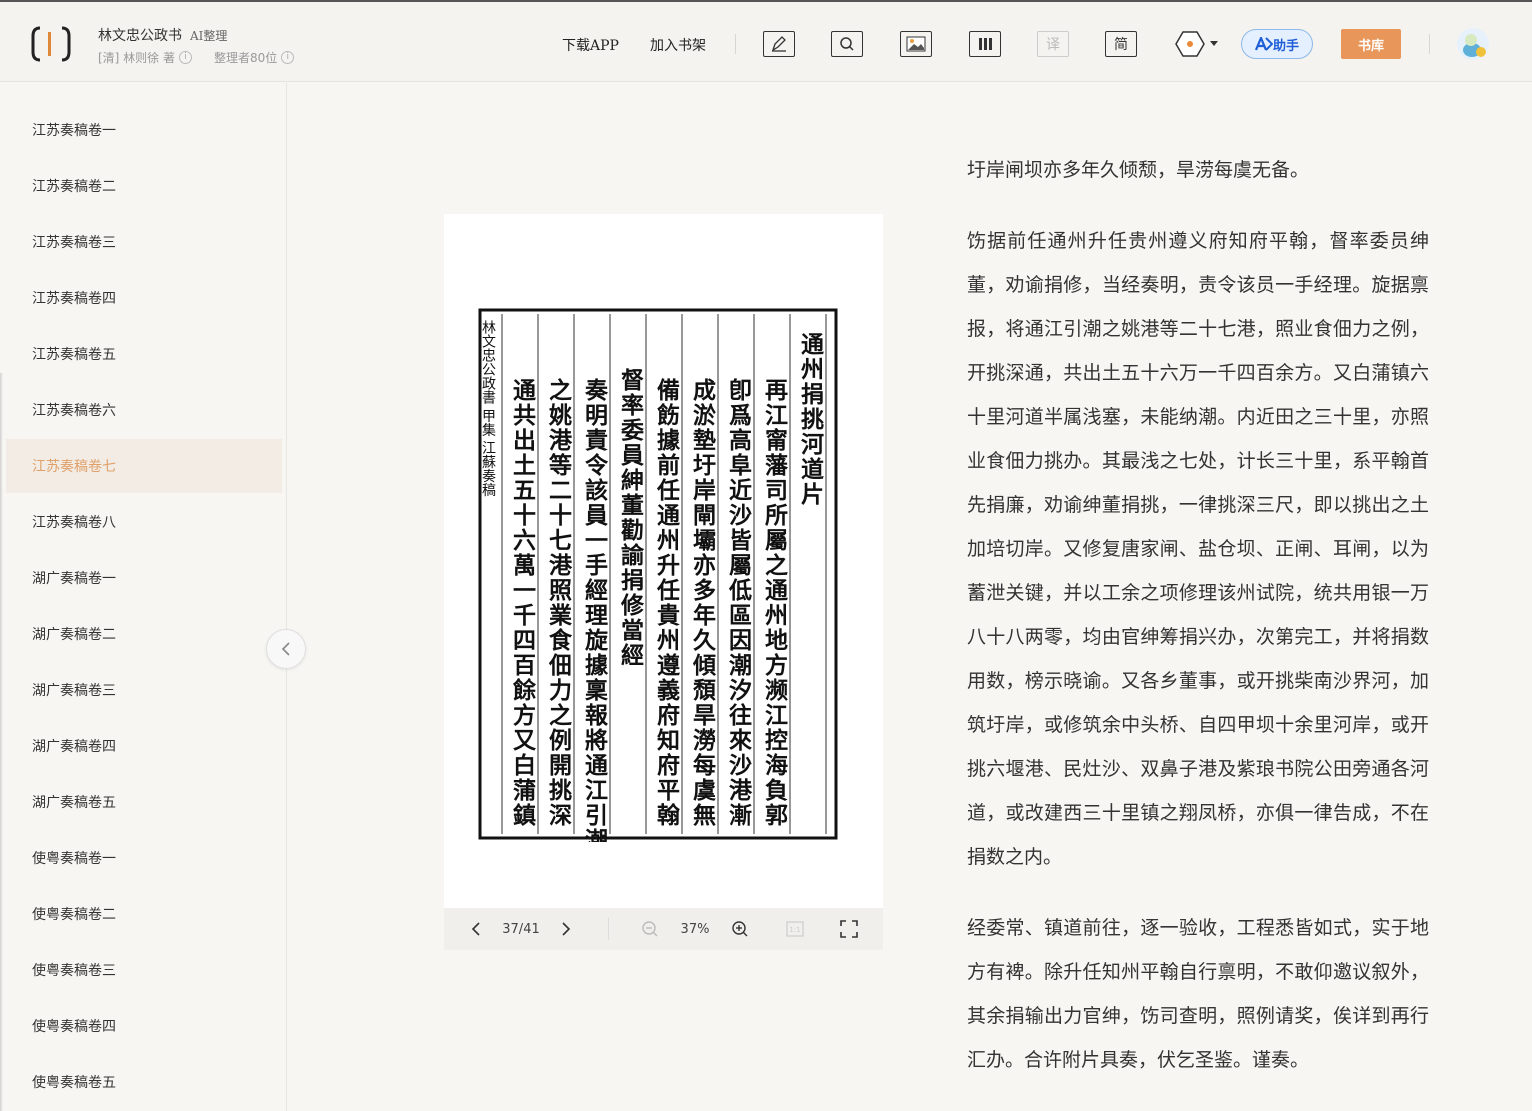 The width and height of the screenshot is (1532, 1111). Describe the element at coordinates (144, 130) in the screenshot. I see `toc-item: 江苏奏稿卷一` at that location.